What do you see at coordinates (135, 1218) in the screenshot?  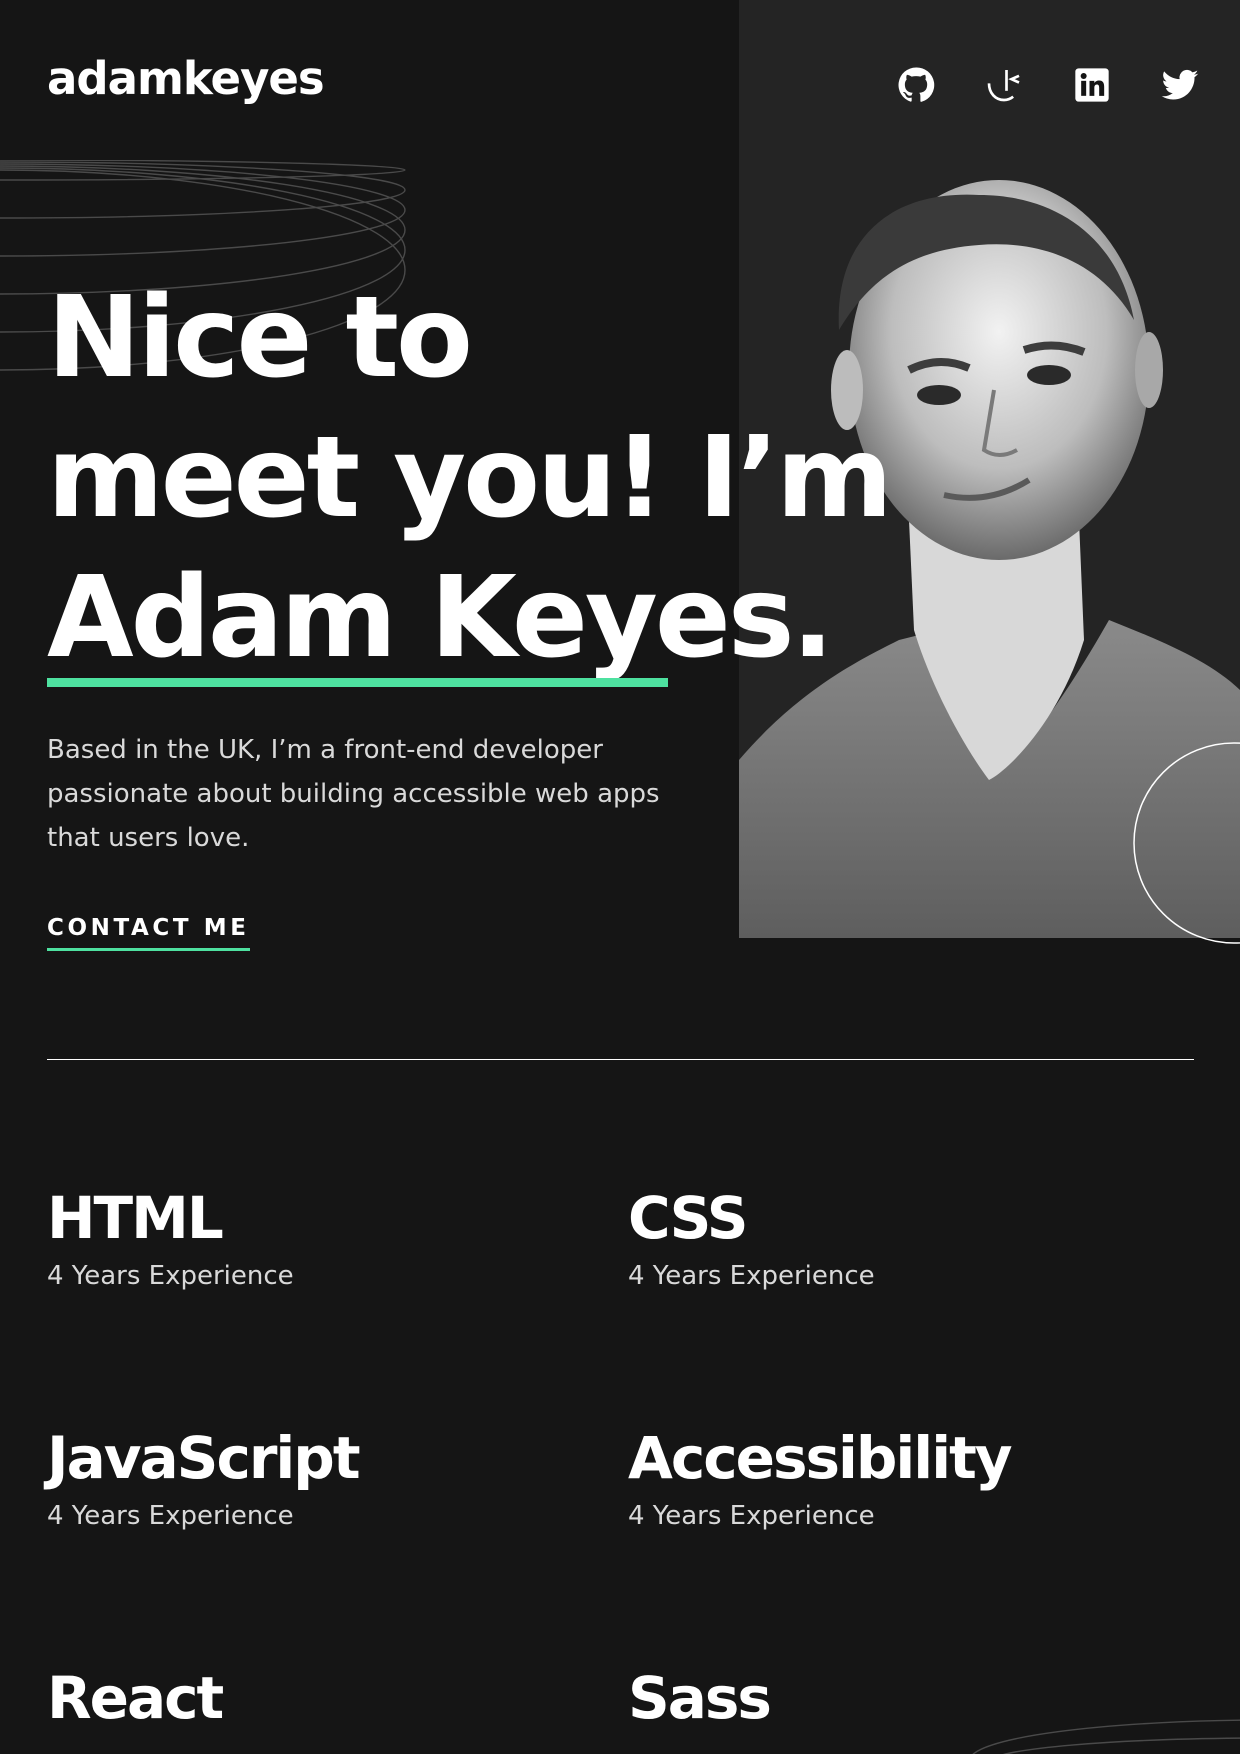 I see `skill-name: HTML` at bounding box center [135, 1218].